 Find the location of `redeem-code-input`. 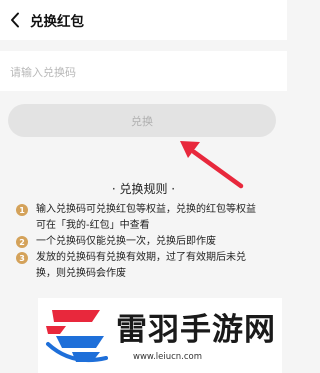

redeem-code-input is located at coordinates (145, 72).